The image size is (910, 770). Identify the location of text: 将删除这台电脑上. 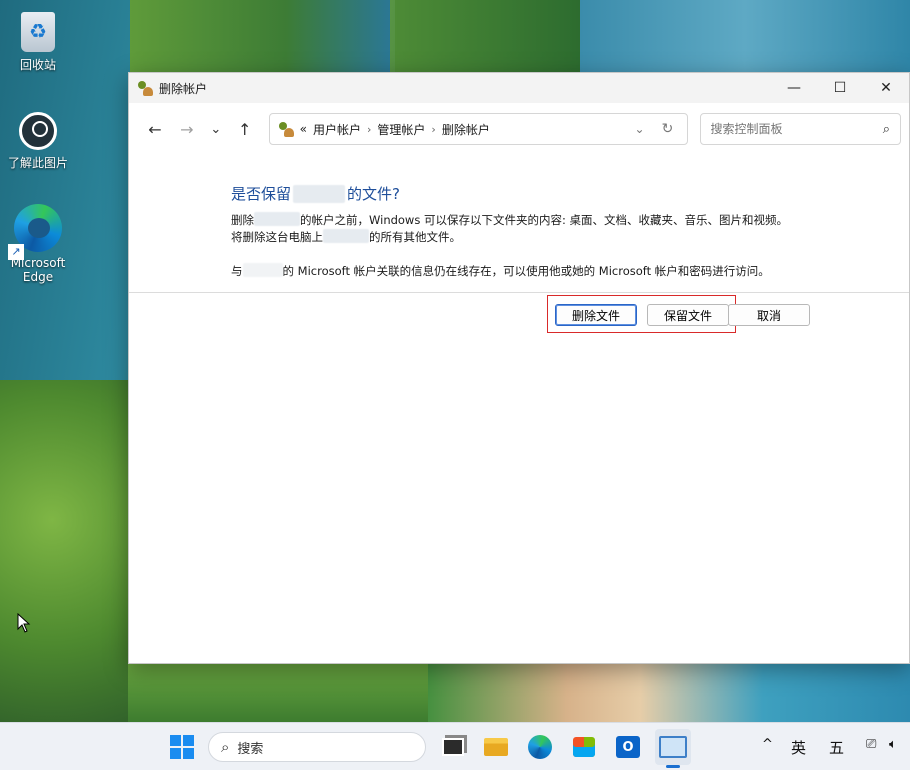
(277, 237).